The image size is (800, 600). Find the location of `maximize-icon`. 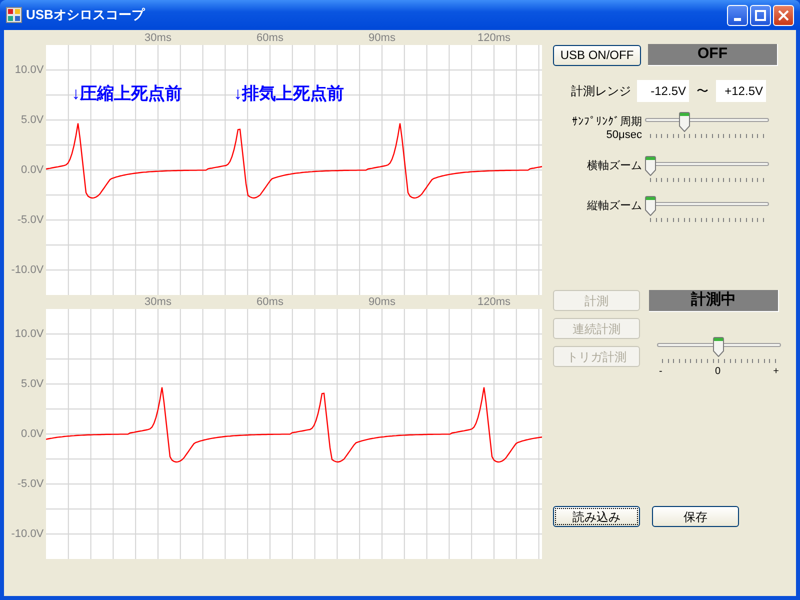

maximize-icon is located at coordinates (760, 15).